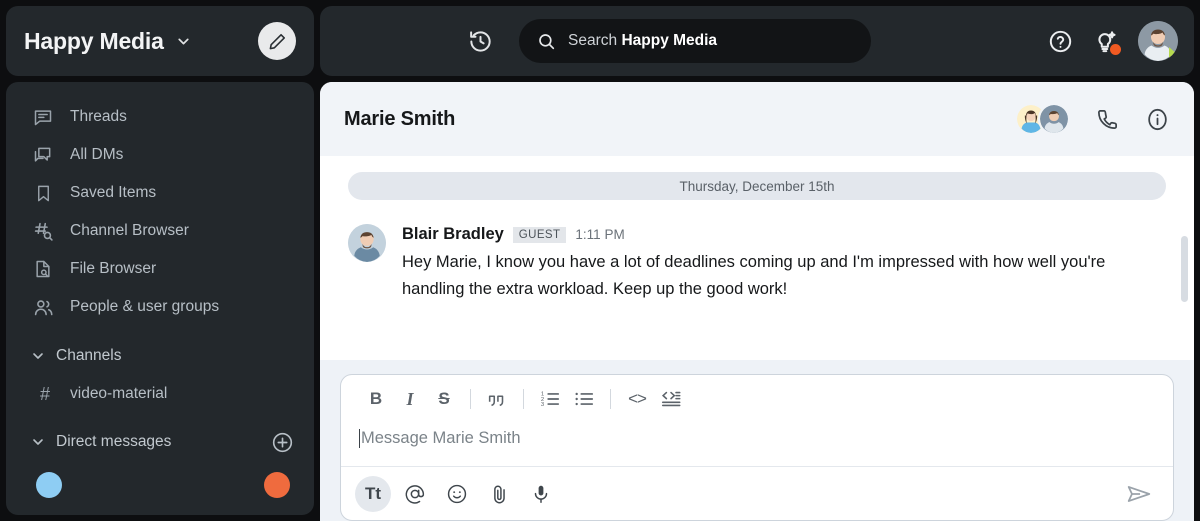  I want to click on svg-text: 3, so click(542, 405).